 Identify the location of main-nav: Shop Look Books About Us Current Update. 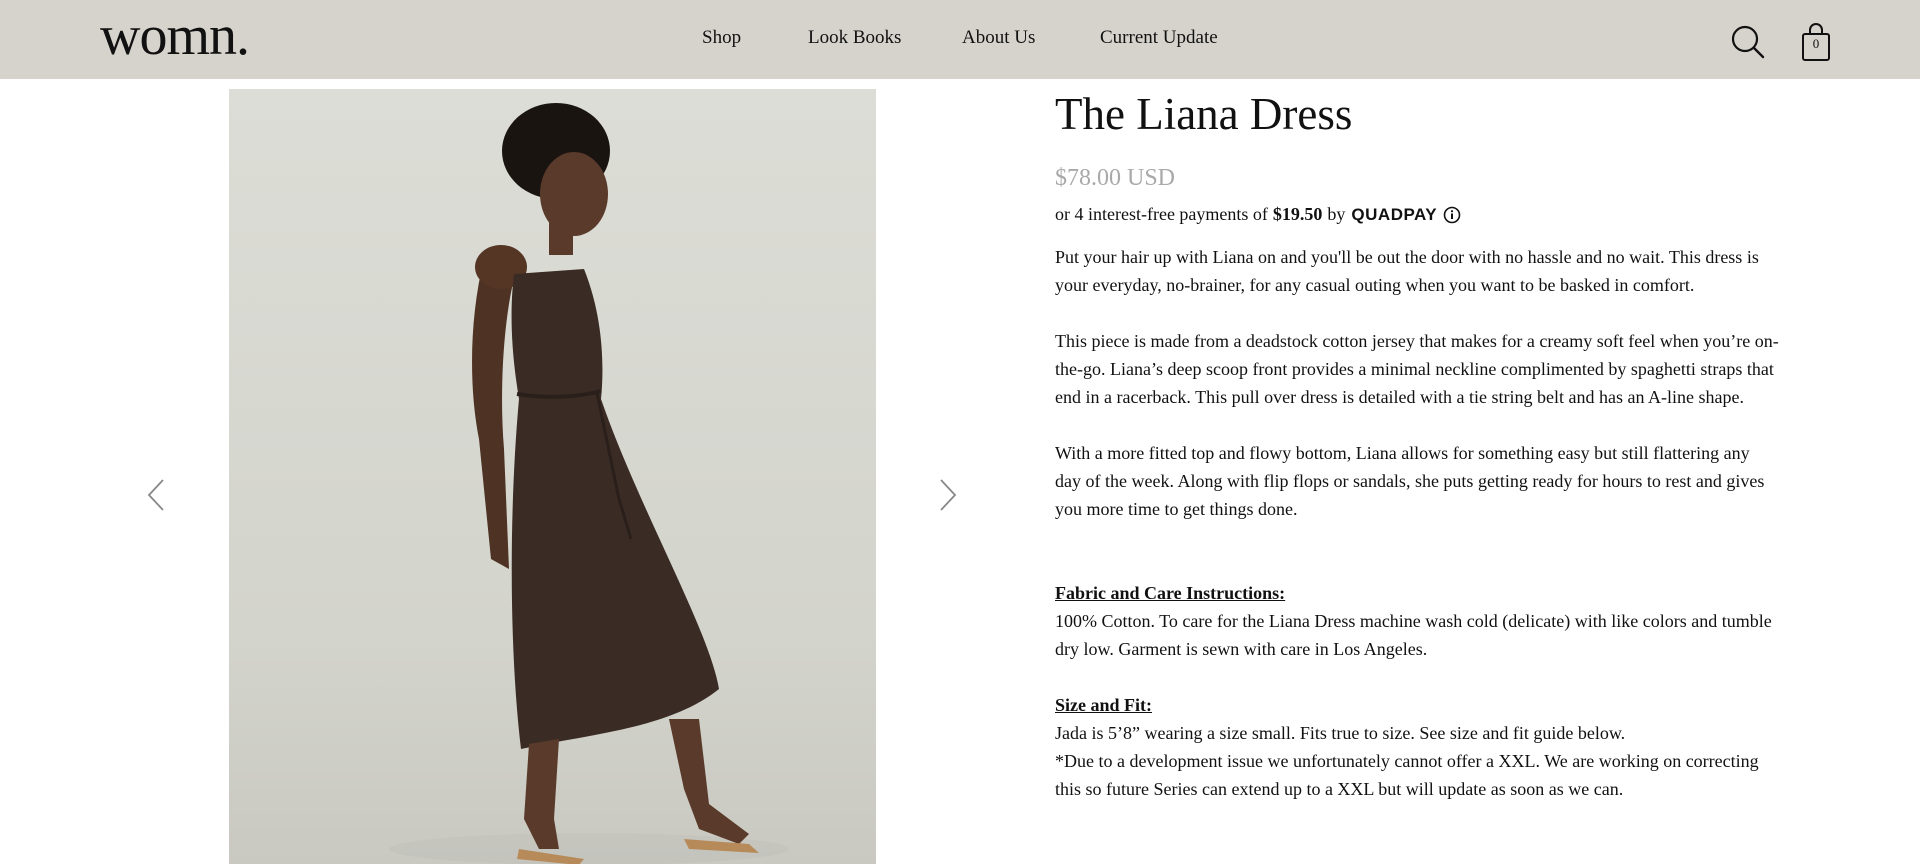
(960, 39).